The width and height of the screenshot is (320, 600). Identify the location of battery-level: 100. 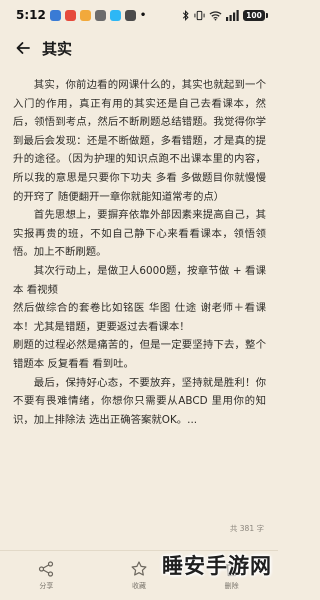
(254, 15).